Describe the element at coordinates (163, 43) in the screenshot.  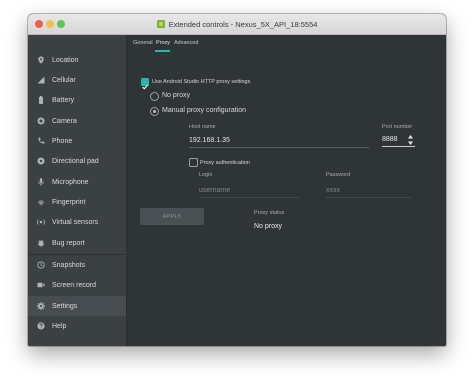
I see `tab-proxy: Proxy` at that location.